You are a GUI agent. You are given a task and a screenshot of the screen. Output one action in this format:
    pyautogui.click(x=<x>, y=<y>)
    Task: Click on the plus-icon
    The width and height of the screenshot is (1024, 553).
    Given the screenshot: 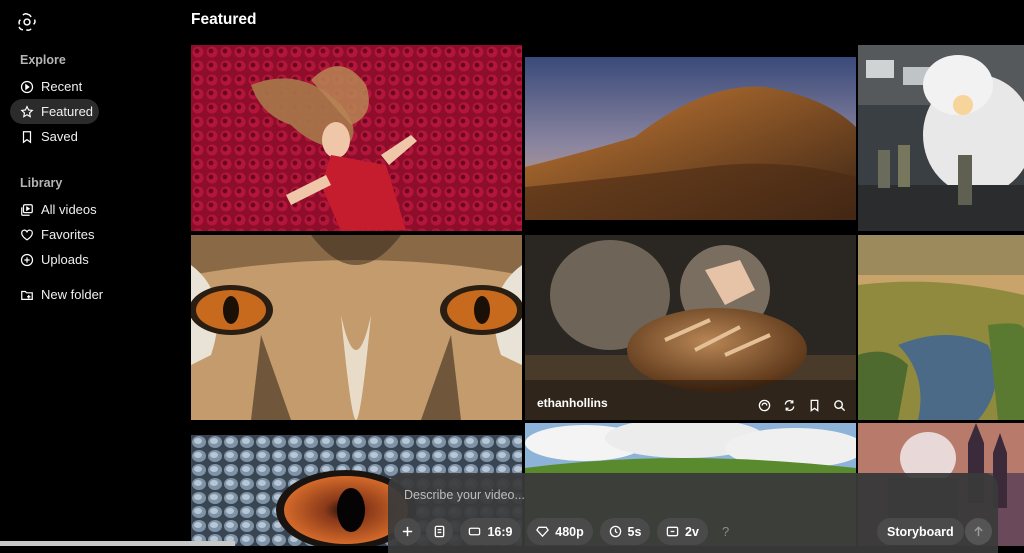 What is the action you would take?
    pyautogui.click(x=407, y=531)
    